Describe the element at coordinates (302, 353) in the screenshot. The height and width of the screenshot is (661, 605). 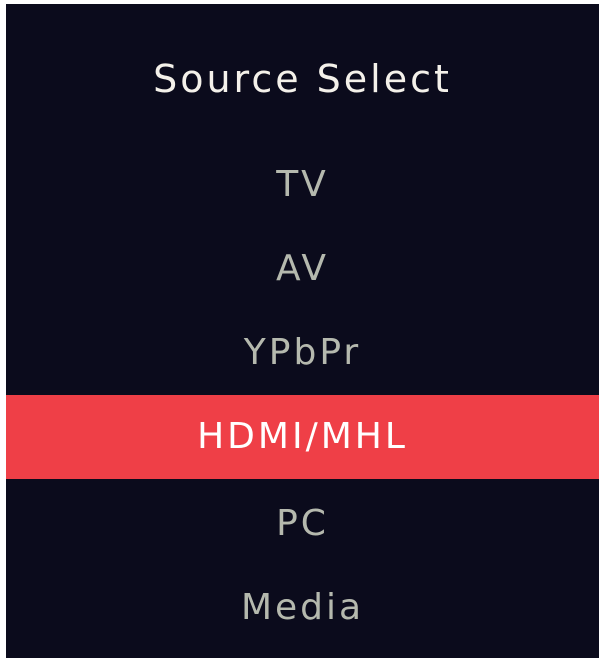
I see `source-item-ypbpr: YPbPr` at that location.